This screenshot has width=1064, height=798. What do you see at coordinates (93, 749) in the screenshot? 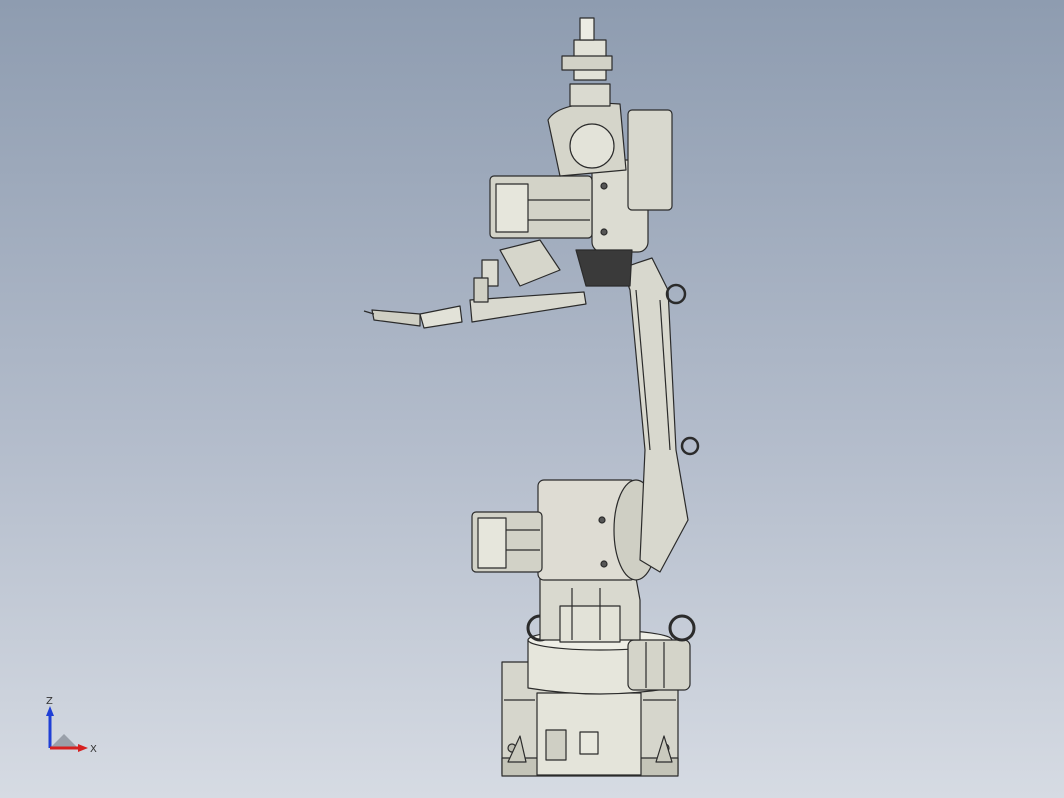
I see `x-axis-label: X` at bounding box center [93, 749].